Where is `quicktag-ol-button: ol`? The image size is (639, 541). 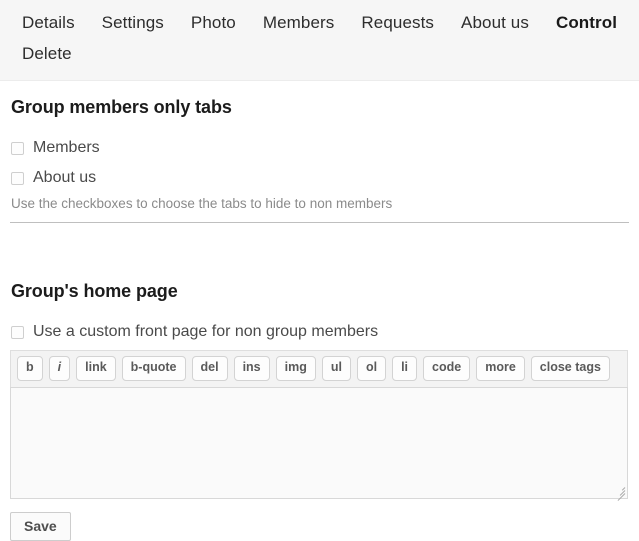 quicktag-ol-button: ol is located at coordinates (371, 368).